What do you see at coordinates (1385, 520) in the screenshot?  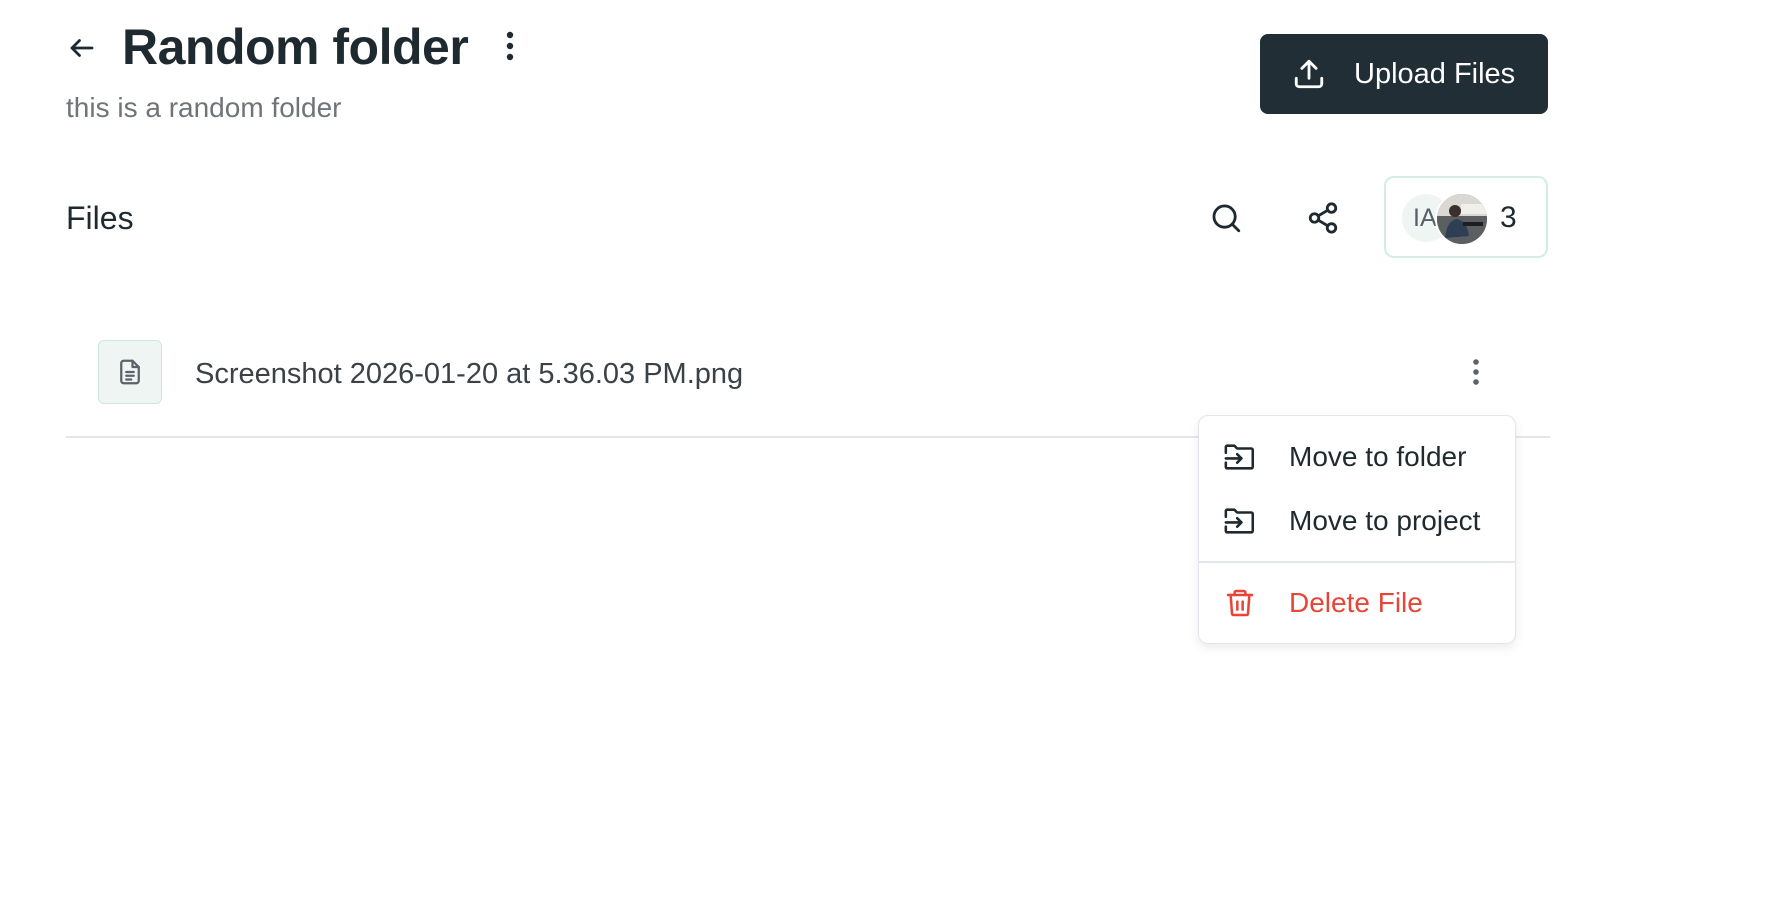 I see `menu-item-label: Move to project` at bounding box center [1385, 520].